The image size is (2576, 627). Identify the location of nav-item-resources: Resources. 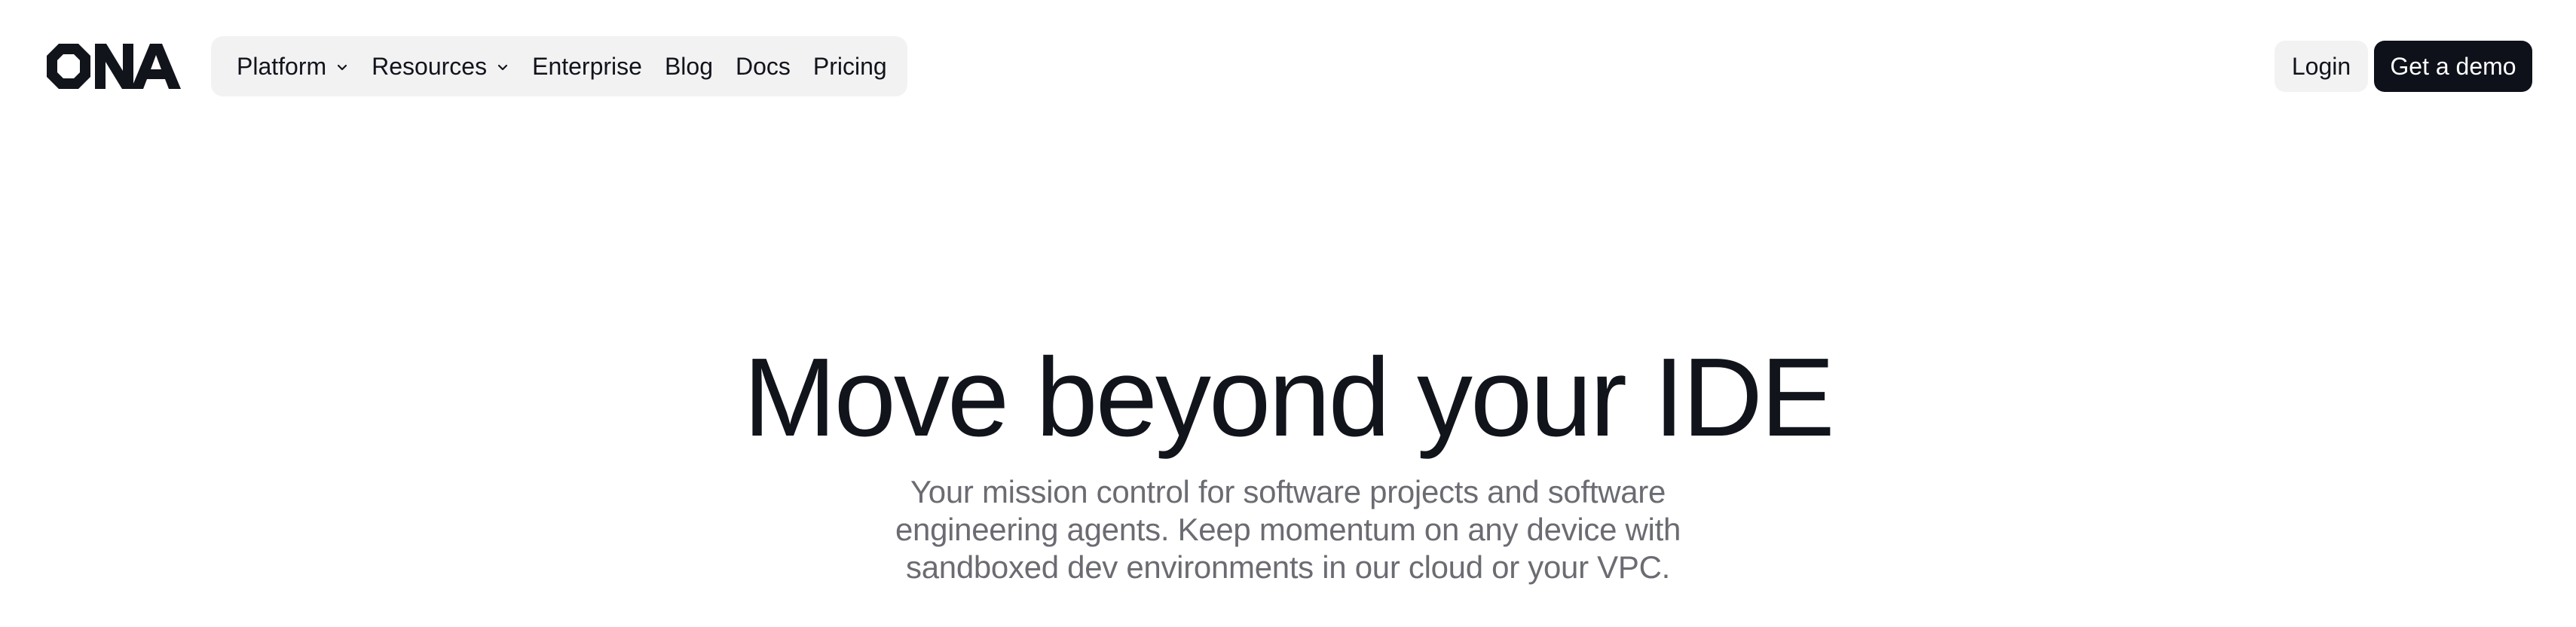
(440, 66).